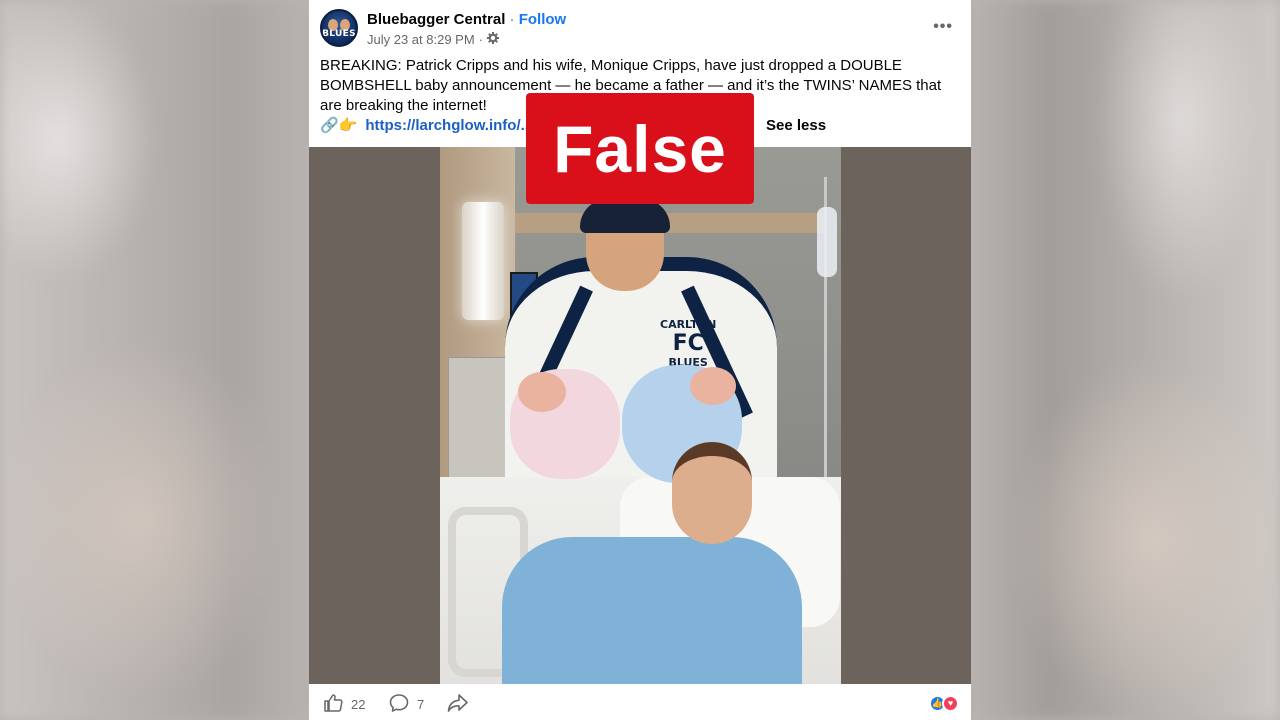  I want to click on photo-man-cap, so click(625, 216).